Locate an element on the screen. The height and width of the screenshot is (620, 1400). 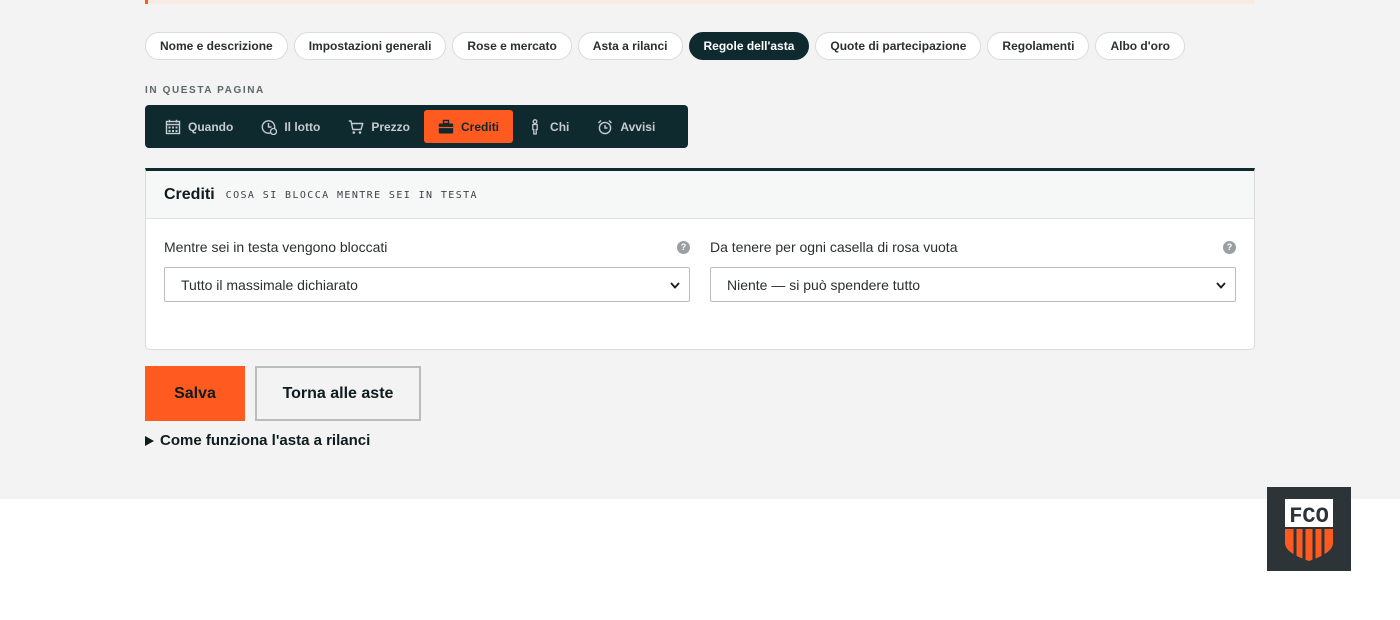
page-nav-prezzo: Prezzo is located at coordinates (379, 126).